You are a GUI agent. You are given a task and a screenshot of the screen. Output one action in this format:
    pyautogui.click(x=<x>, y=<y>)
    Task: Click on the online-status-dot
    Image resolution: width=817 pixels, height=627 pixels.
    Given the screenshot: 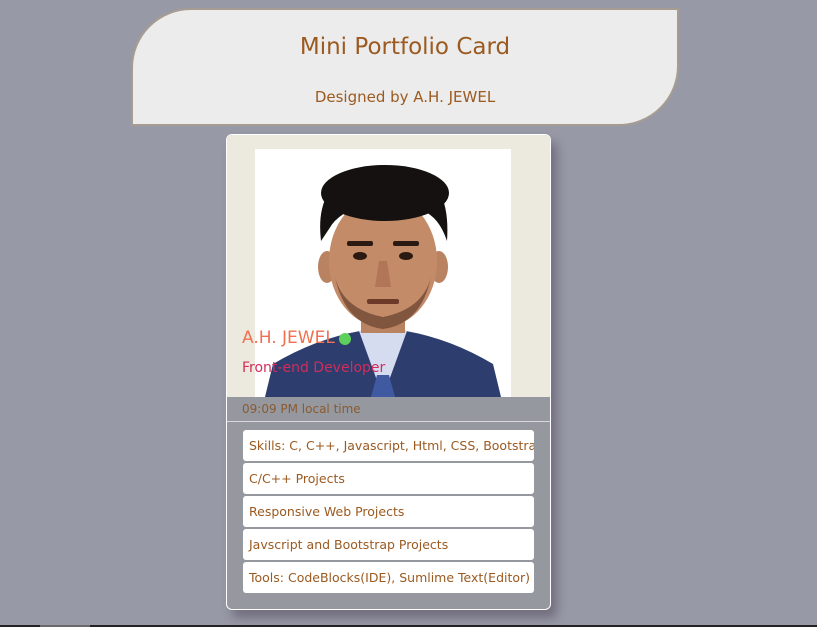 What is the action you would take?
    pyautogui.click(x=345, y=339)
    